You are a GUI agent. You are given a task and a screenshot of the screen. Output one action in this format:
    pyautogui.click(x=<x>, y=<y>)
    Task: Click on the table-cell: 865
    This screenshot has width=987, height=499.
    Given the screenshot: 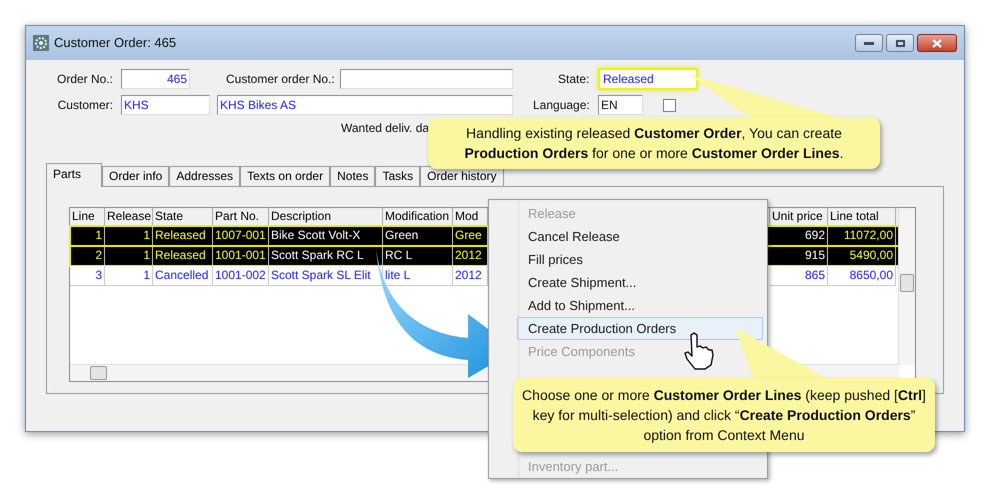 What is the action you would take?
    pyautogui.click(x=799, y=276)
    